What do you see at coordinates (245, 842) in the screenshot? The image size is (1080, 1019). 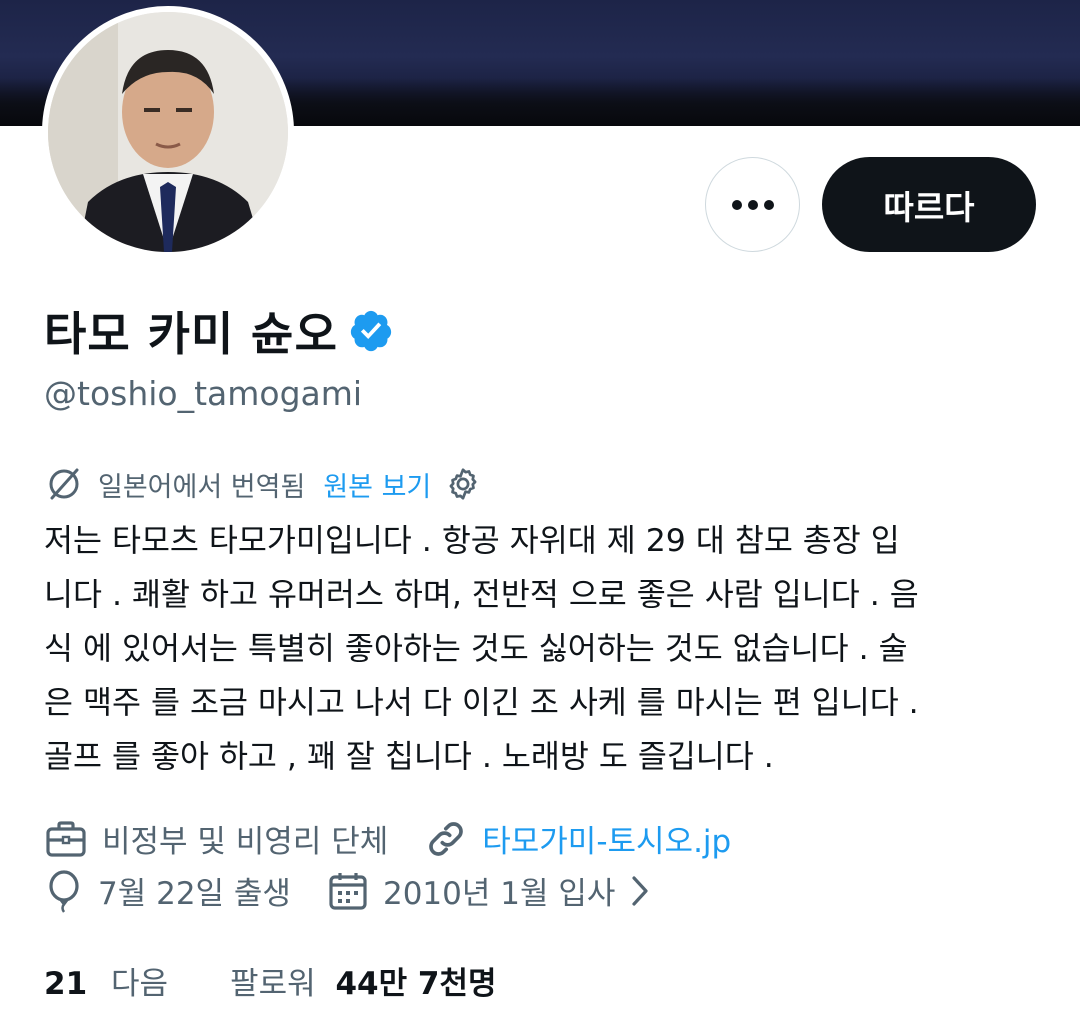 I see `category-text: 비정부 및 비영리 단체` at bounding box center [245, 842].